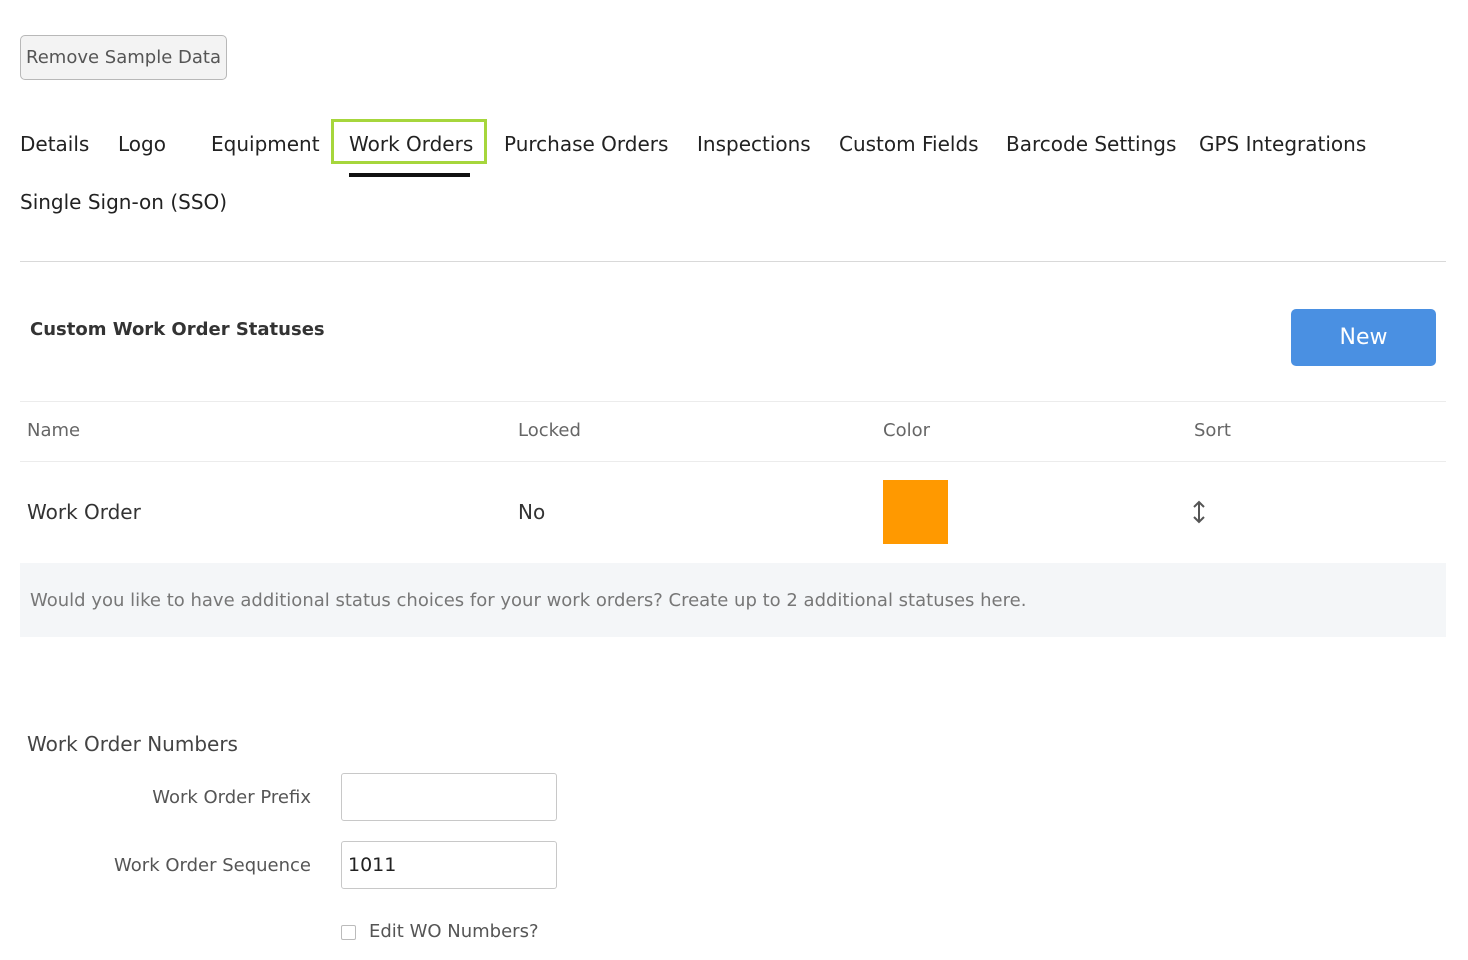 The height and width of the screenshot is (960, 1468). Describe the element at coordinates (231, 797) in the screenshot. I see `work-order-prefix-label: Work Order Prefix` at that location.